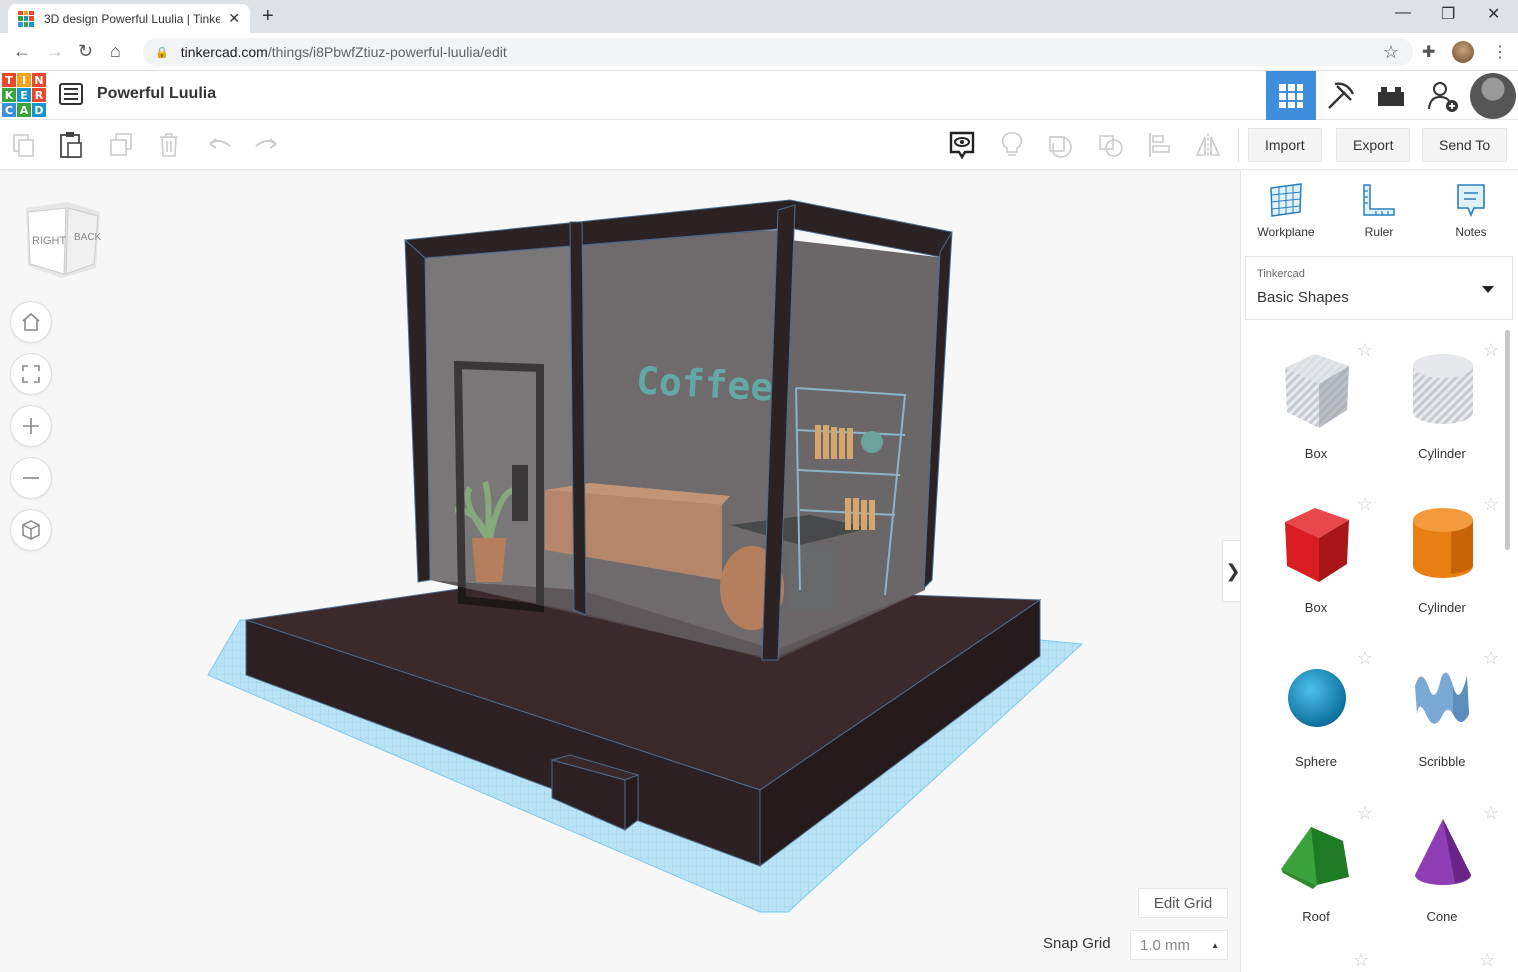 This screenshot has height=972, width=1518. What do you see at coordinates (1316, 713) in the screenshot?
I see `shape-sphere: ☆ Sphere` at bounding box center [1316, 713].